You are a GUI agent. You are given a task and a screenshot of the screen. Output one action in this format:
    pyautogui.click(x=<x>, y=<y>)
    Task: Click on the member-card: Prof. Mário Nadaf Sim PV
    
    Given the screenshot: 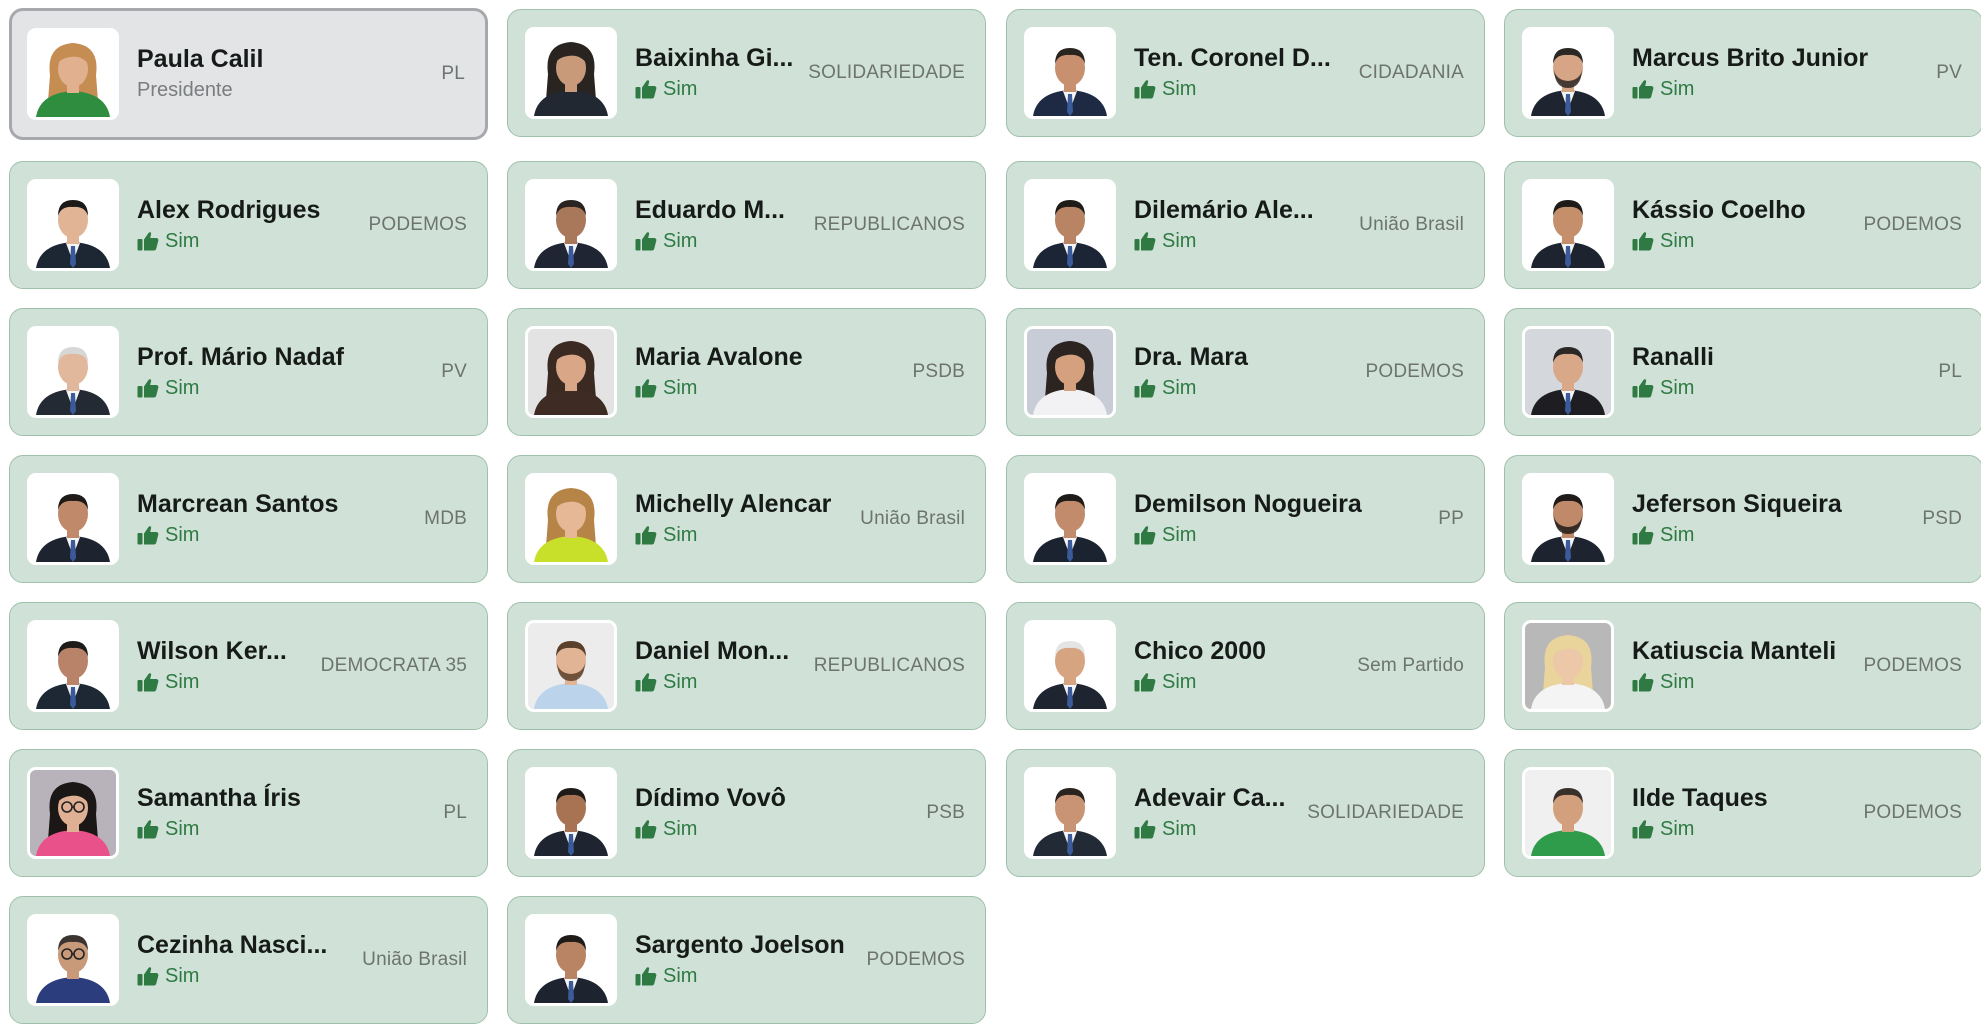 What is the action you would take?
    pyautogui.click(x=248, y=372)
    